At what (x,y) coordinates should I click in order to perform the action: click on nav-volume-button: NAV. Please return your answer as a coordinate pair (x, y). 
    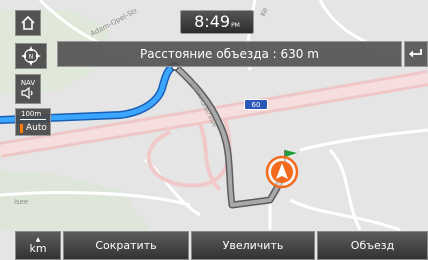
    Looking at the image, I should click on (28, 89).